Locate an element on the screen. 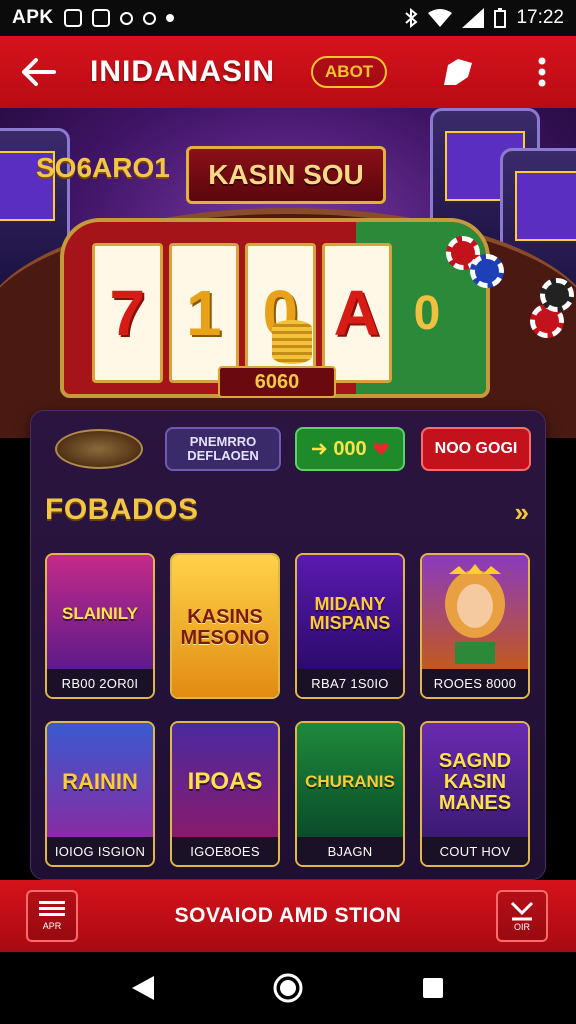  status-bar: APK 17:22 is located at coordinates (288, 18).